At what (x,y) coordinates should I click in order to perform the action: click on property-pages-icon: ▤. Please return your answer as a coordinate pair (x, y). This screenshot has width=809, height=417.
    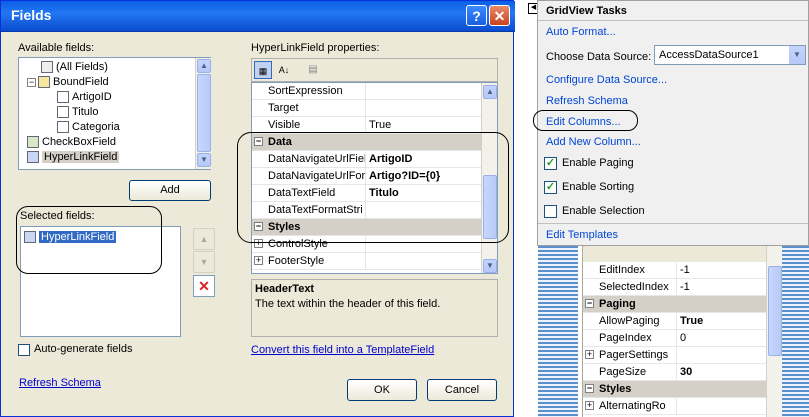
    Looking at the image, I should click on (313, 70).